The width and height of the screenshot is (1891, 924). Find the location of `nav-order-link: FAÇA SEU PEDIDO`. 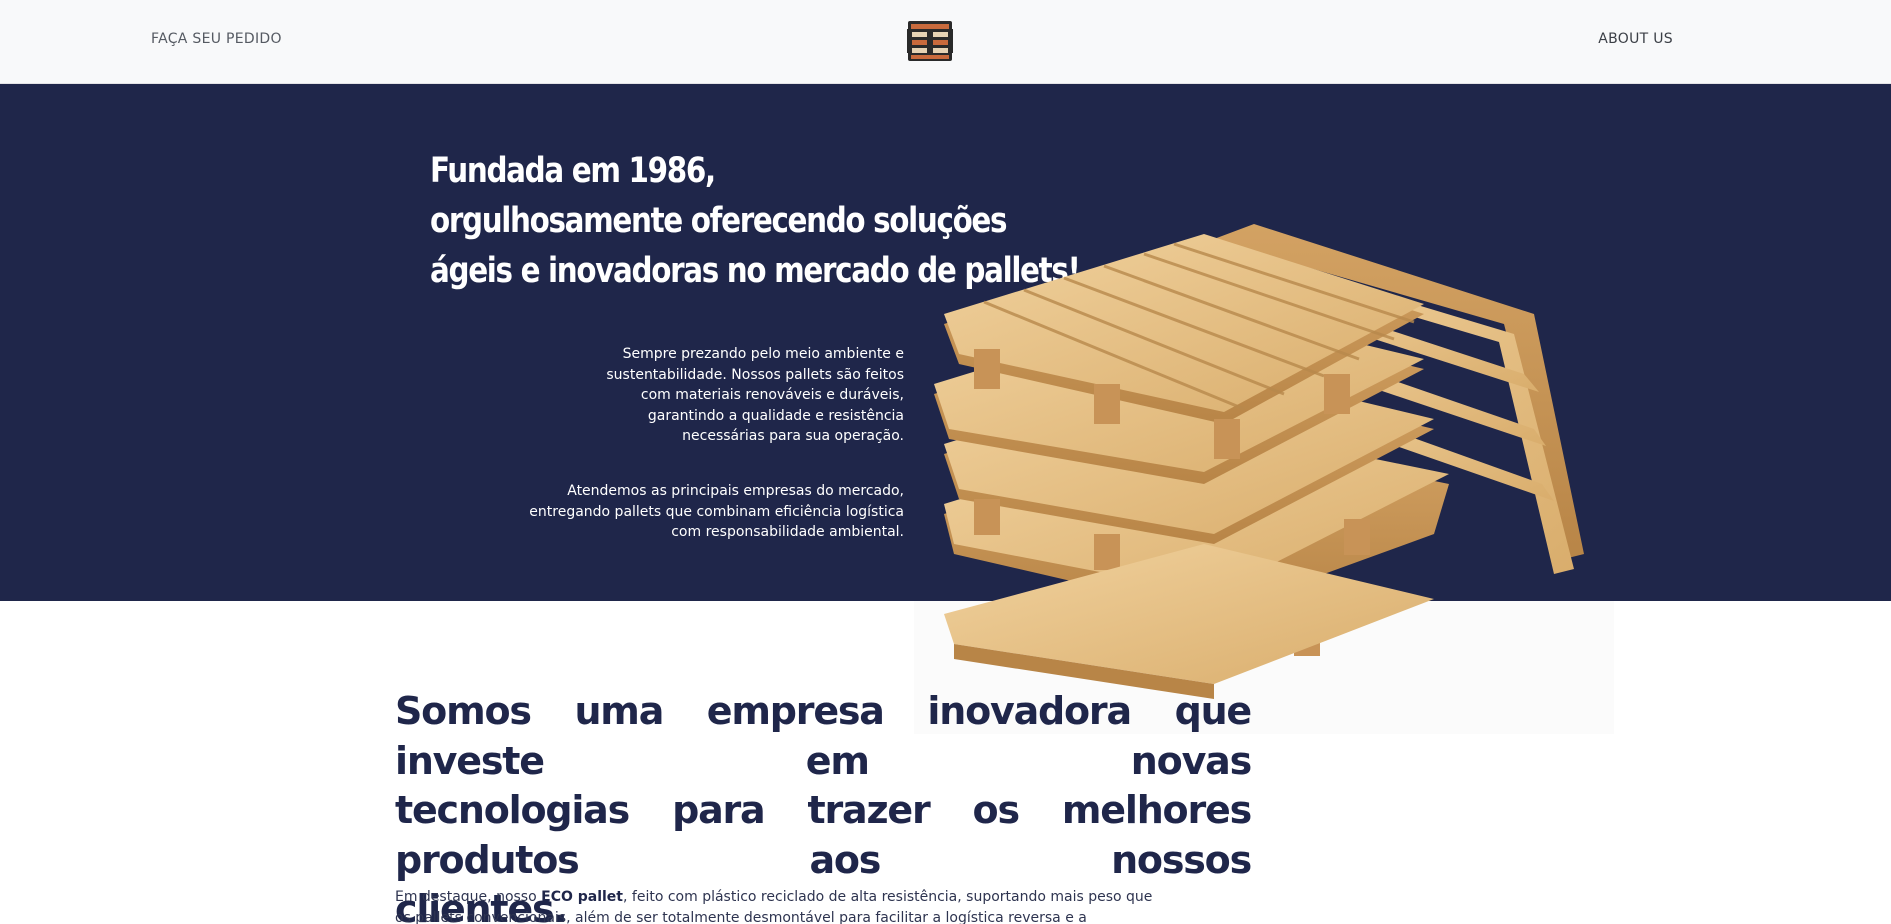

nav-order-link: FAÇA SEU PEDIDO is located at coordinates (216, 39).